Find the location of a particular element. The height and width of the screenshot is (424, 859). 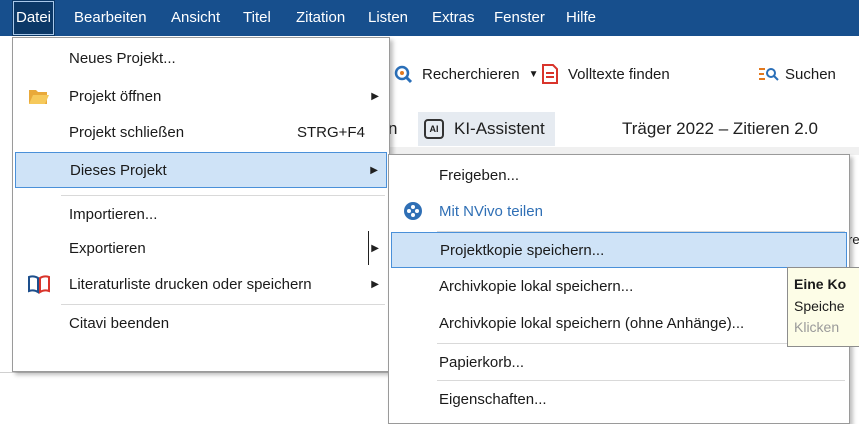

folder-open-icon is located at coordinates (39, 96).